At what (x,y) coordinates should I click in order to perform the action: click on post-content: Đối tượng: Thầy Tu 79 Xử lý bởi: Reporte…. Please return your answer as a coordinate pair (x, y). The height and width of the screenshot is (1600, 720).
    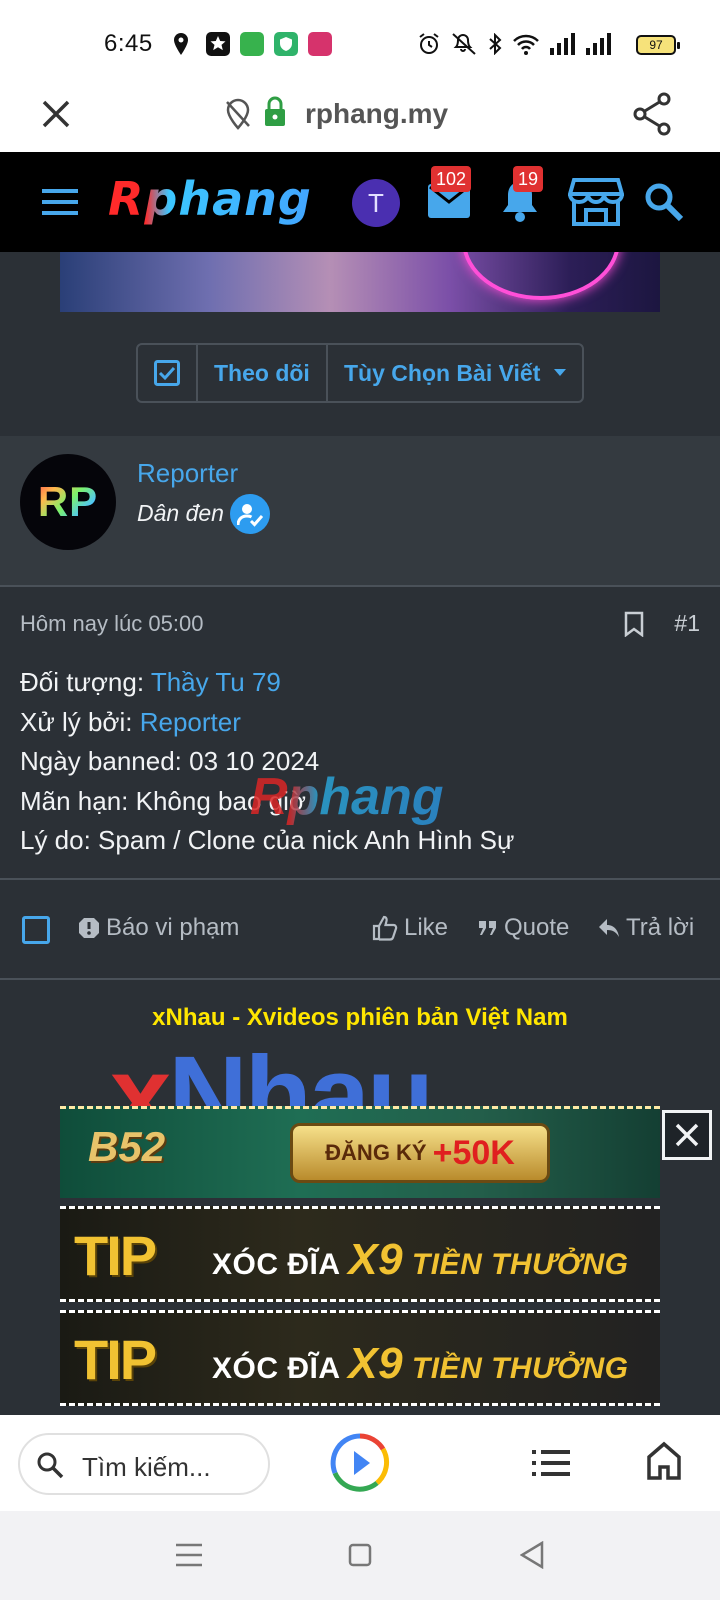
    Looking at the image, I should click on (267, 762).